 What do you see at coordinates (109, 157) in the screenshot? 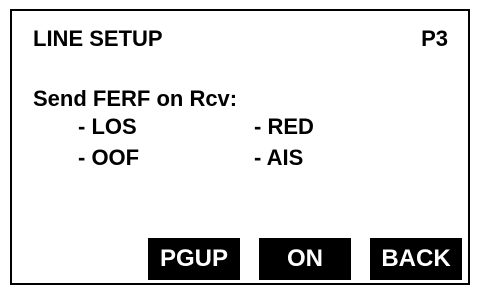
I see `option-oof: - OOF` at bounding box center [109, 157].